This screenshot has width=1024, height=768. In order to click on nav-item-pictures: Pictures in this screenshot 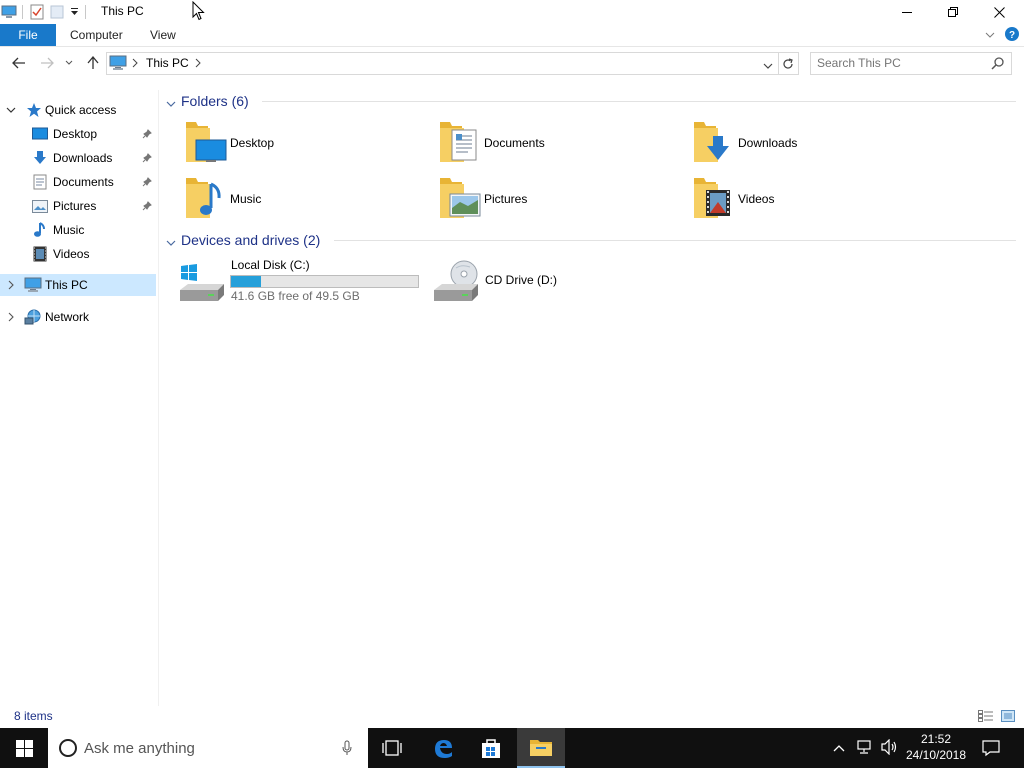, I will do `click(78, 206)`.